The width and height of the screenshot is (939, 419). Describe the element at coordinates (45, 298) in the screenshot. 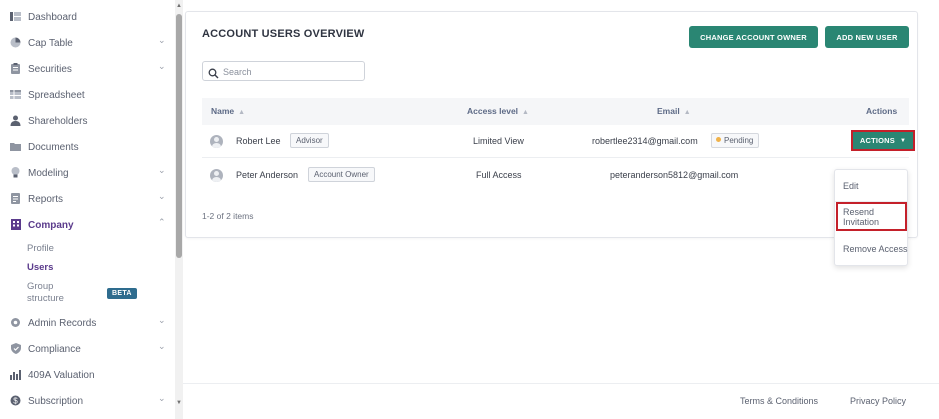

I see `sidebar-subitem-group-structure-line2: structure` at that location.